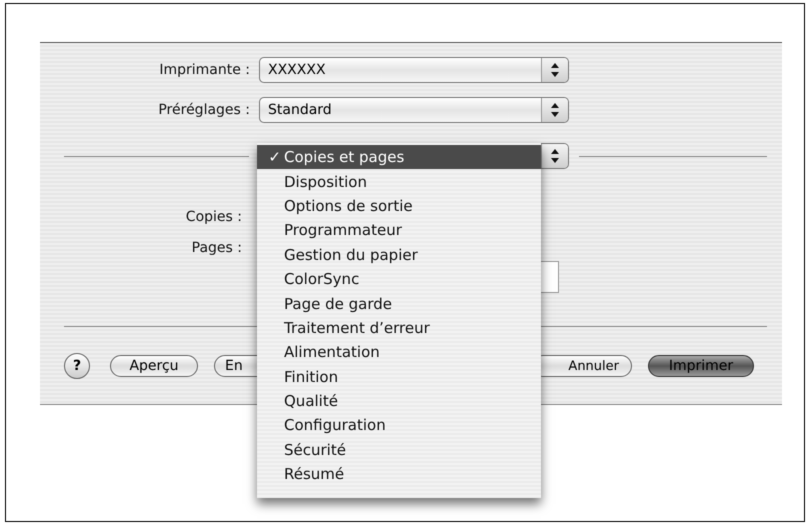 The image size is (810, 525). Describe the element at coordinates (203, 110) in the screenshot. I see `presets-label: Préréglages :` at that location.